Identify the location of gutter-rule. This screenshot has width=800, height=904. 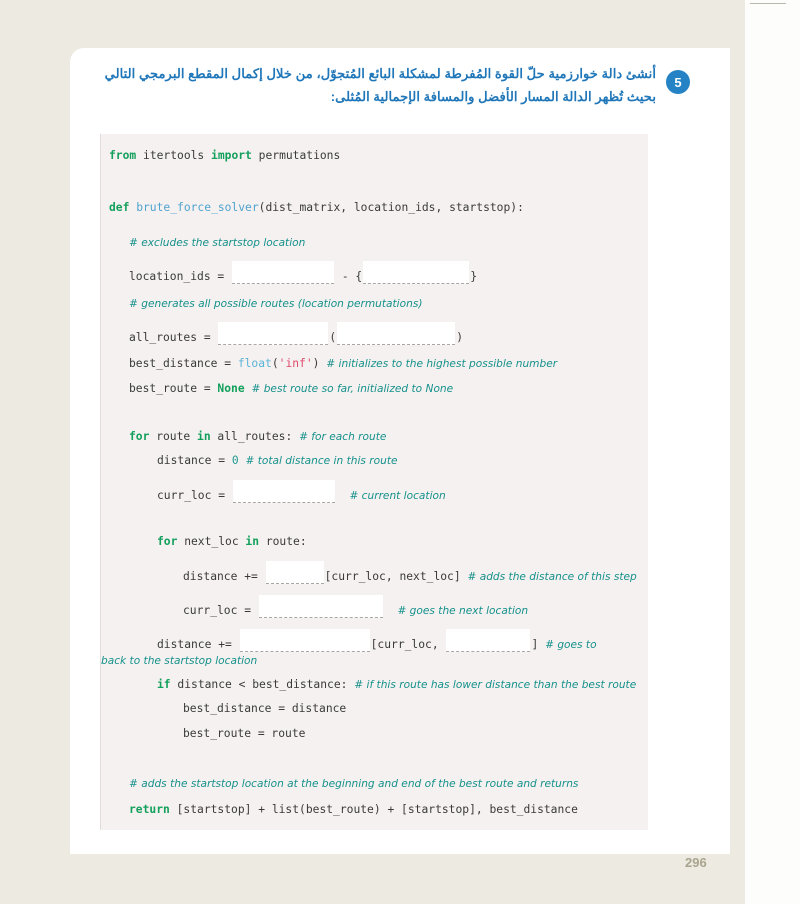
(768, 3).